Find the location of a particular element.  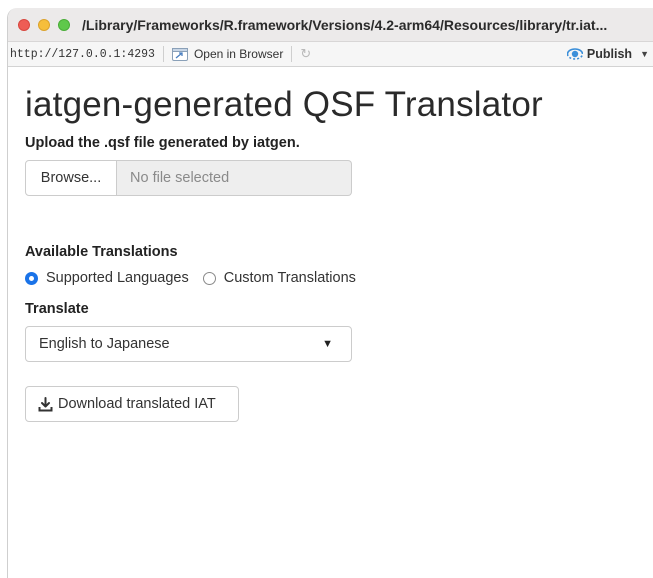

file-upload: Browse... No file selected is located at coordinates (188, 178).